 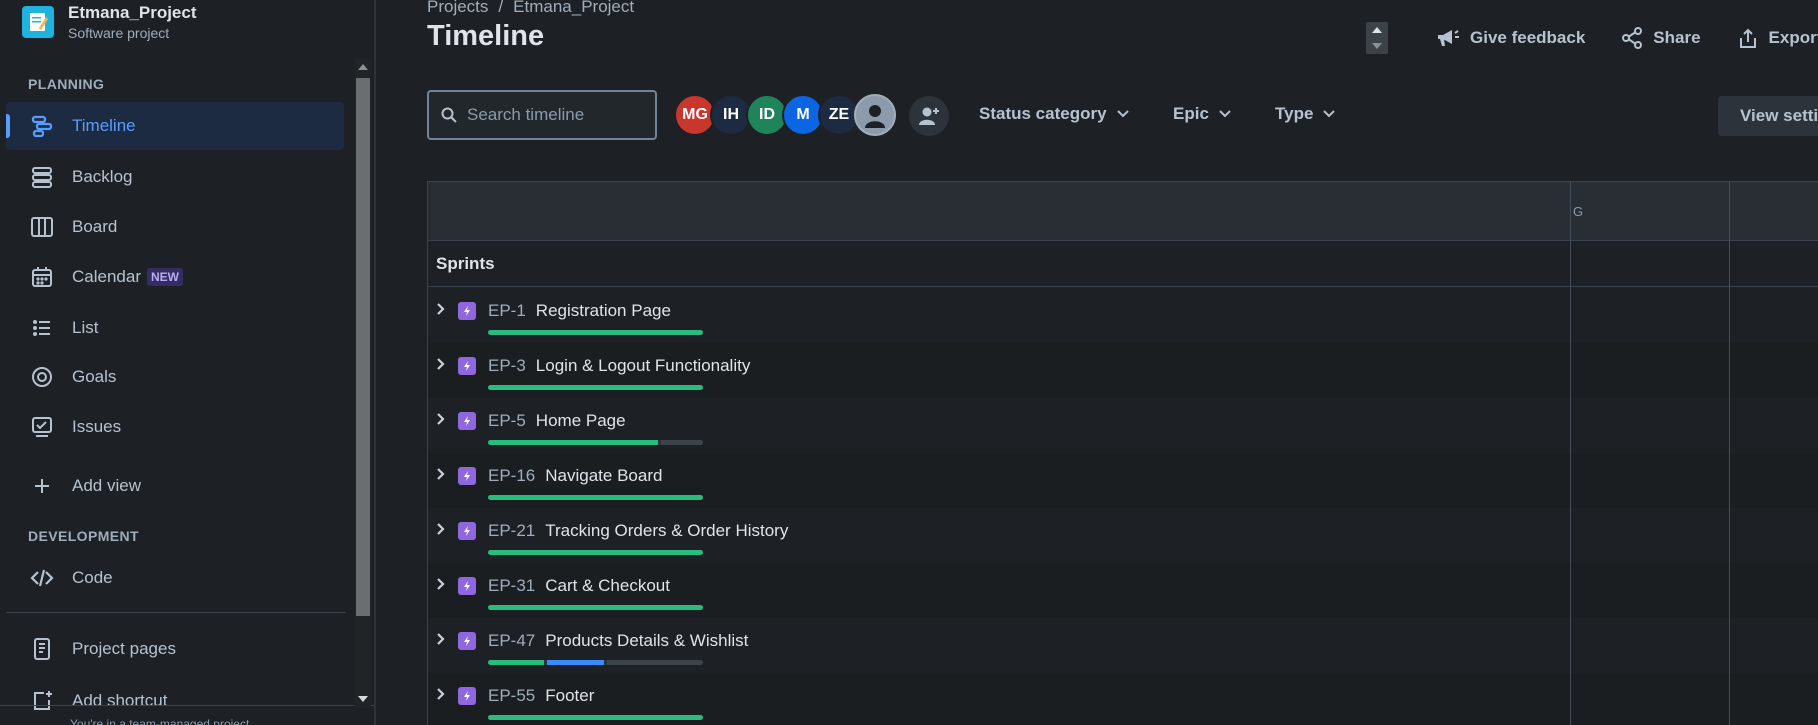 I want to click on breadcrumb-projects: Projects, so click(x=457, y=8).